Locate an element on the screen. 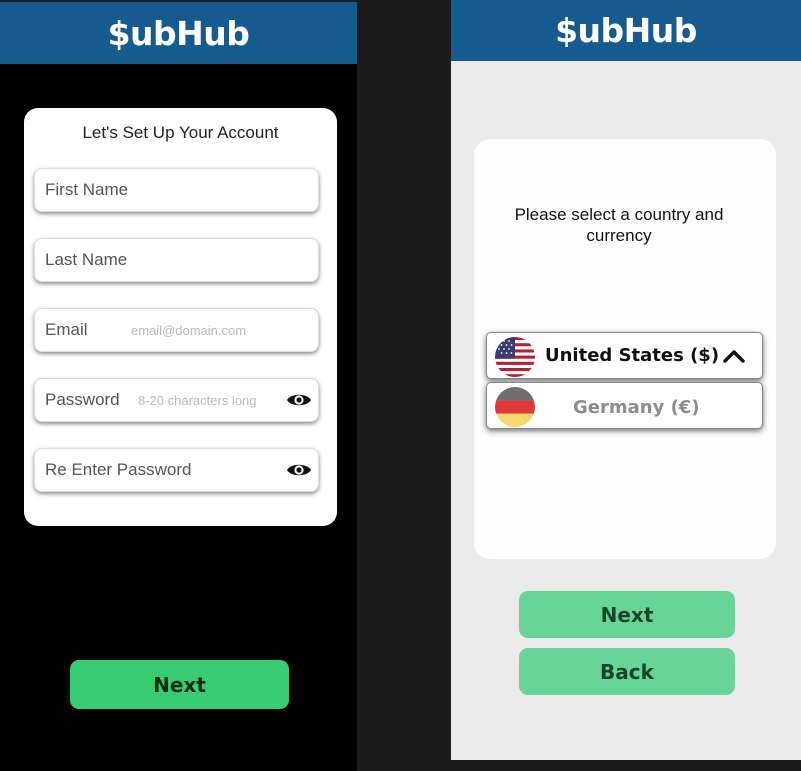 The image size is (801, 771). email-field: Email email@domain.com is located at coordinates (176, 330).